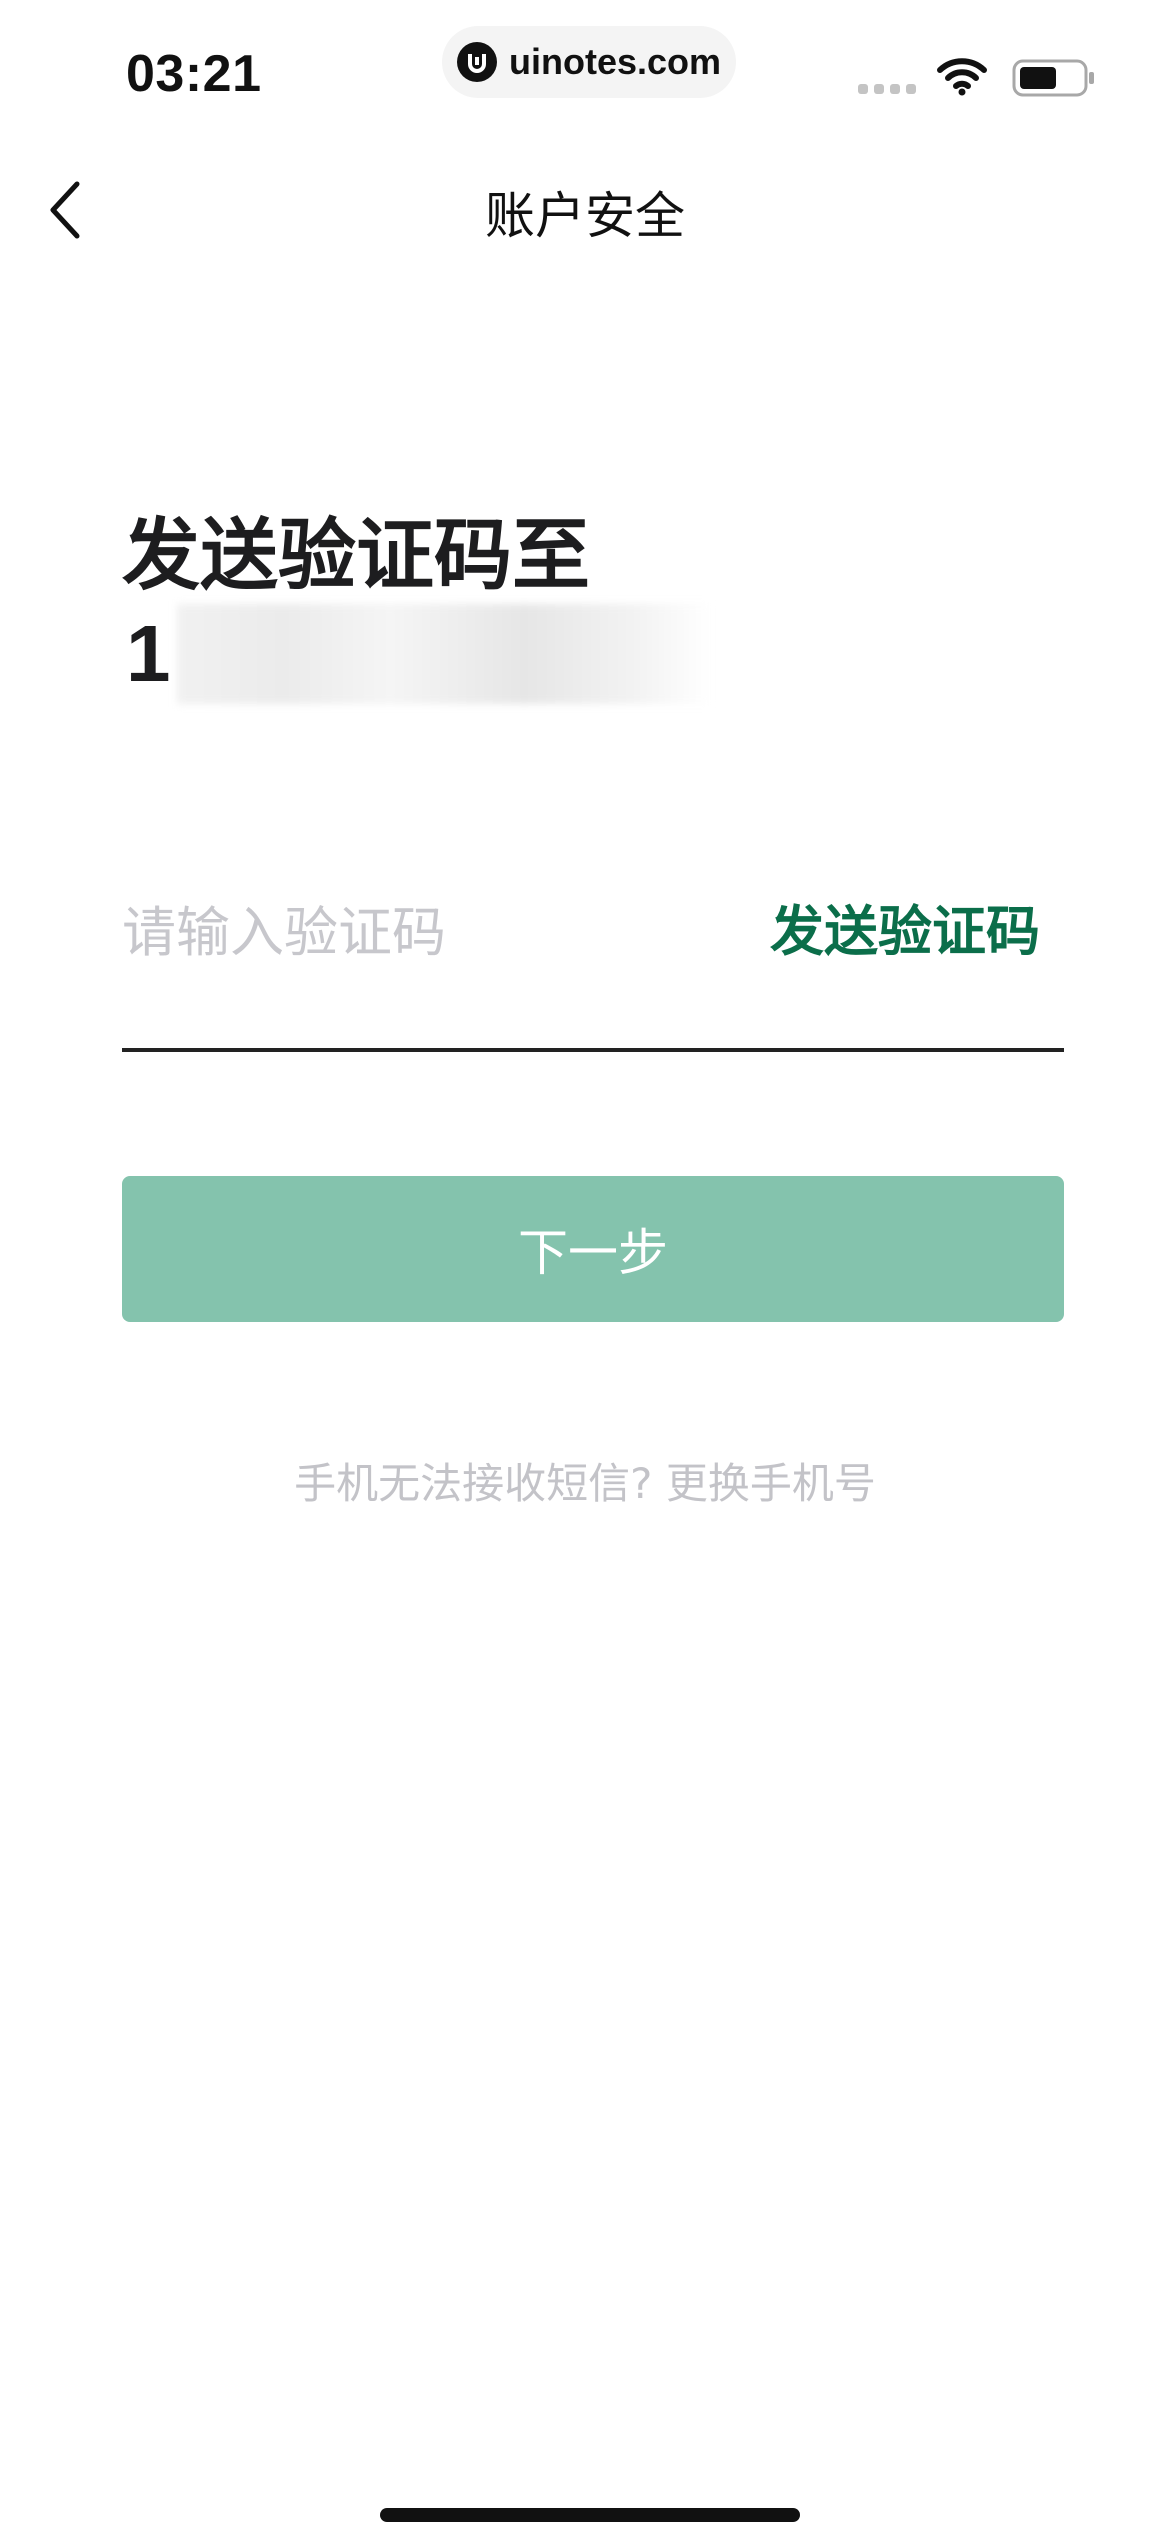  I want to click on url-pill: uinotes.com, so click(589, 62).